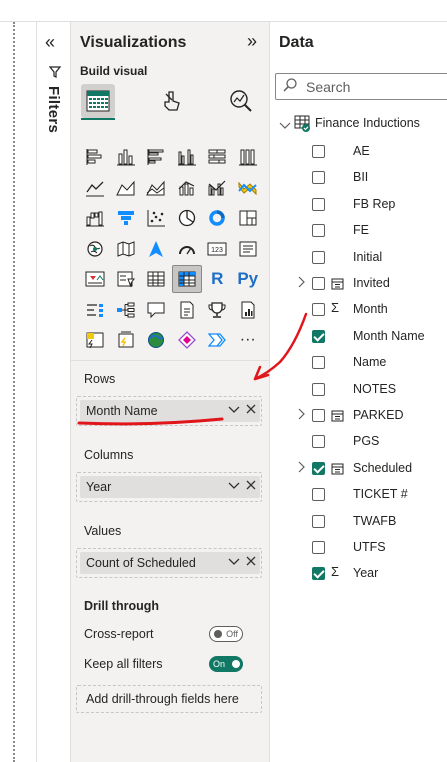  Describe the element at coordinates (241, 101) in the screenshot. I see `analytics-icon` at that location.